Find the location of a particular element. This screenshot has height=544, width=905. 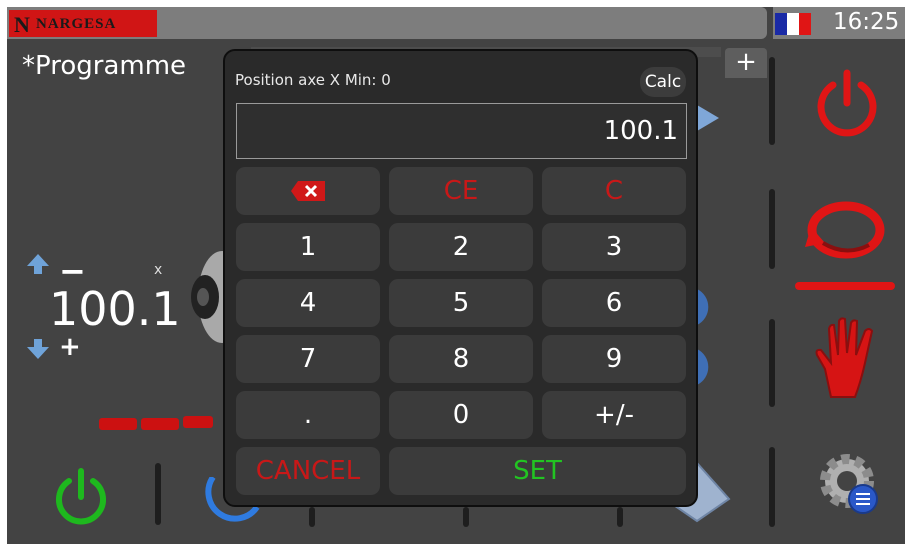

cycle-icon is located at coordinates (846, 230).